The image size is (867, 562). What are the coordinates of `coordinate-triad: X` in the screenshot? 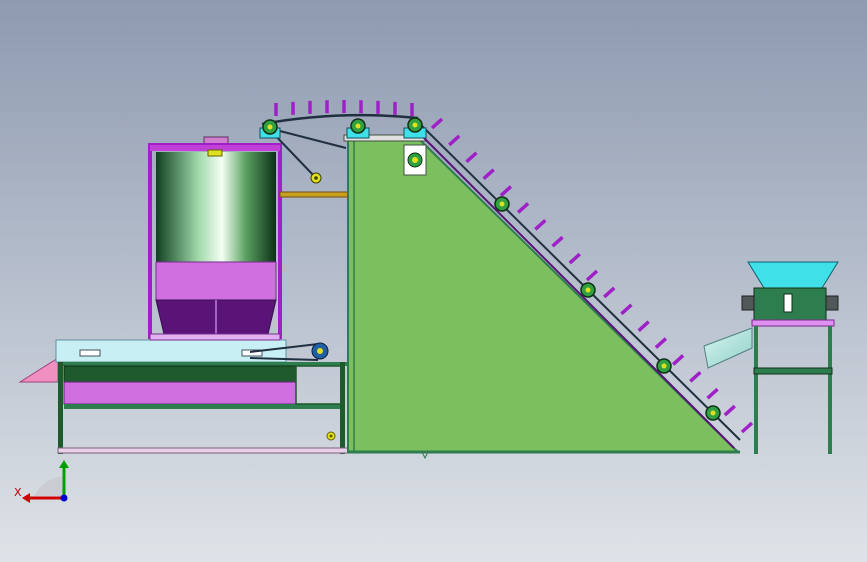 It's located at (44, 483).